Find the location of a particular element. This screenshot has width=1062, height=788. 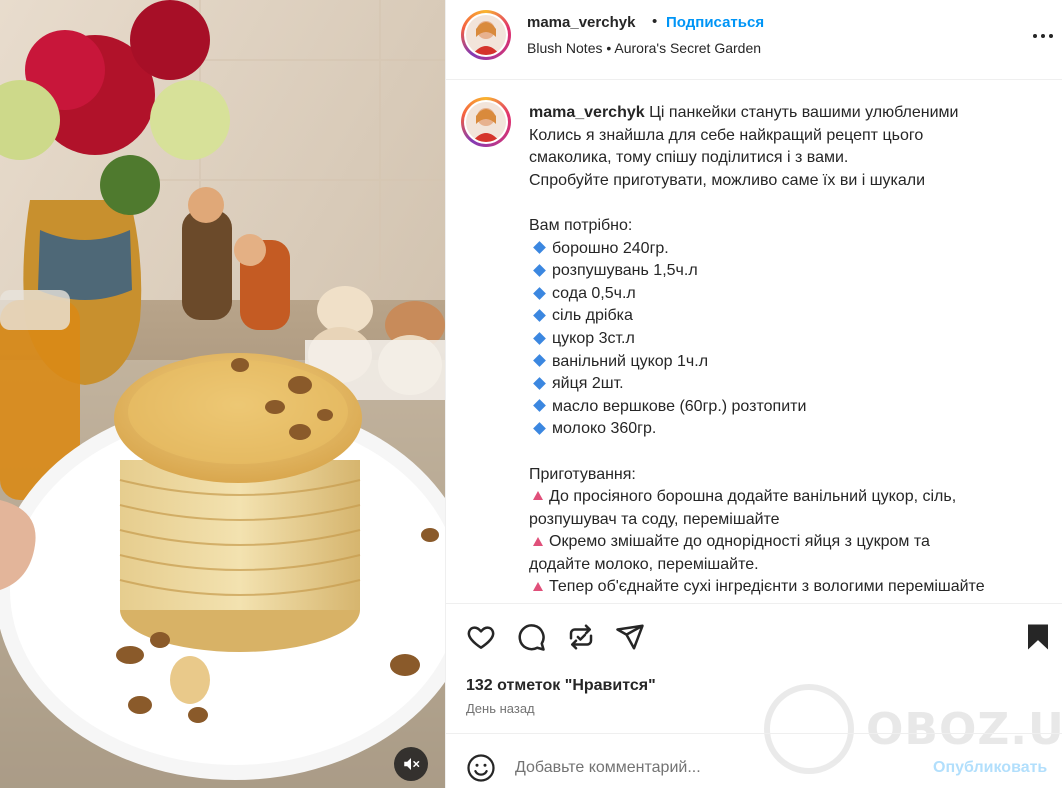

ingredient-item: цукор 3ст.л is located at coordinates (784, 339).